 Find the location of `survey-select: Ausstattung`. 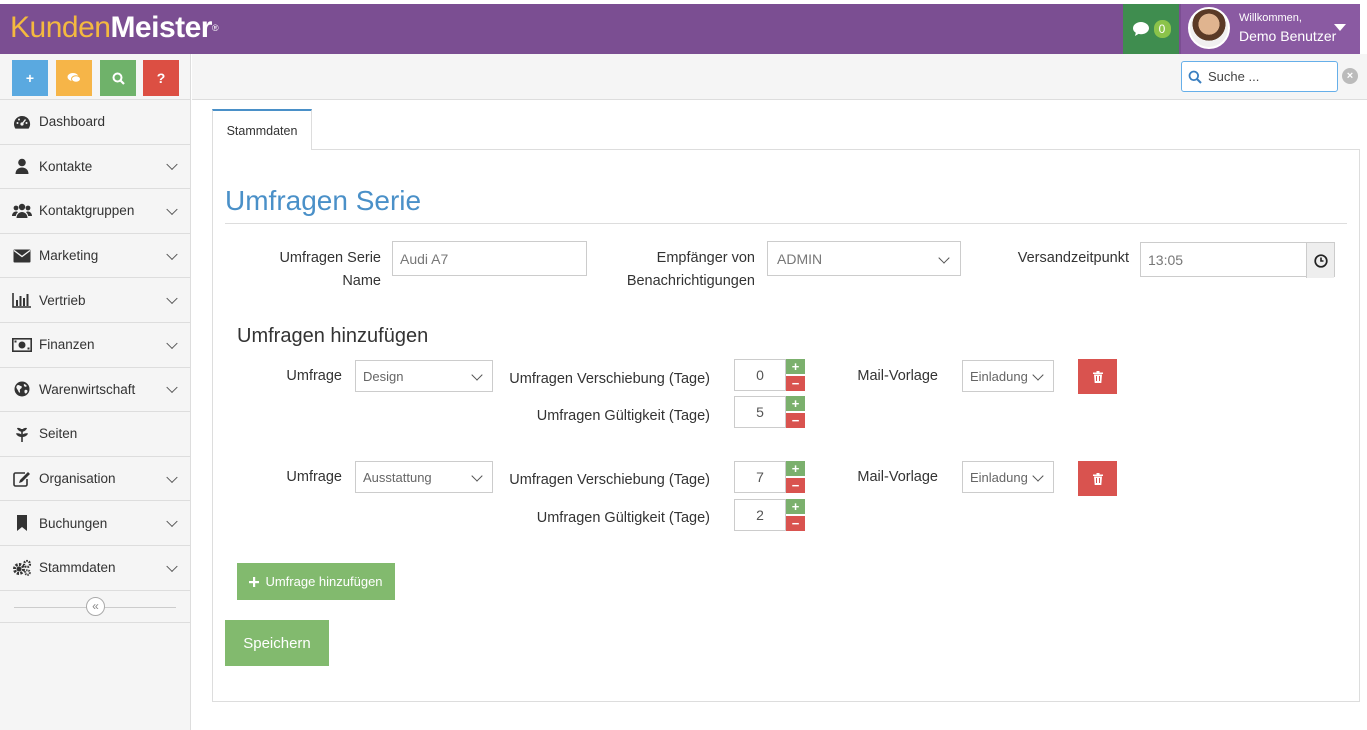

survey-select: Ausstattung is located at coordinates (424, 477).